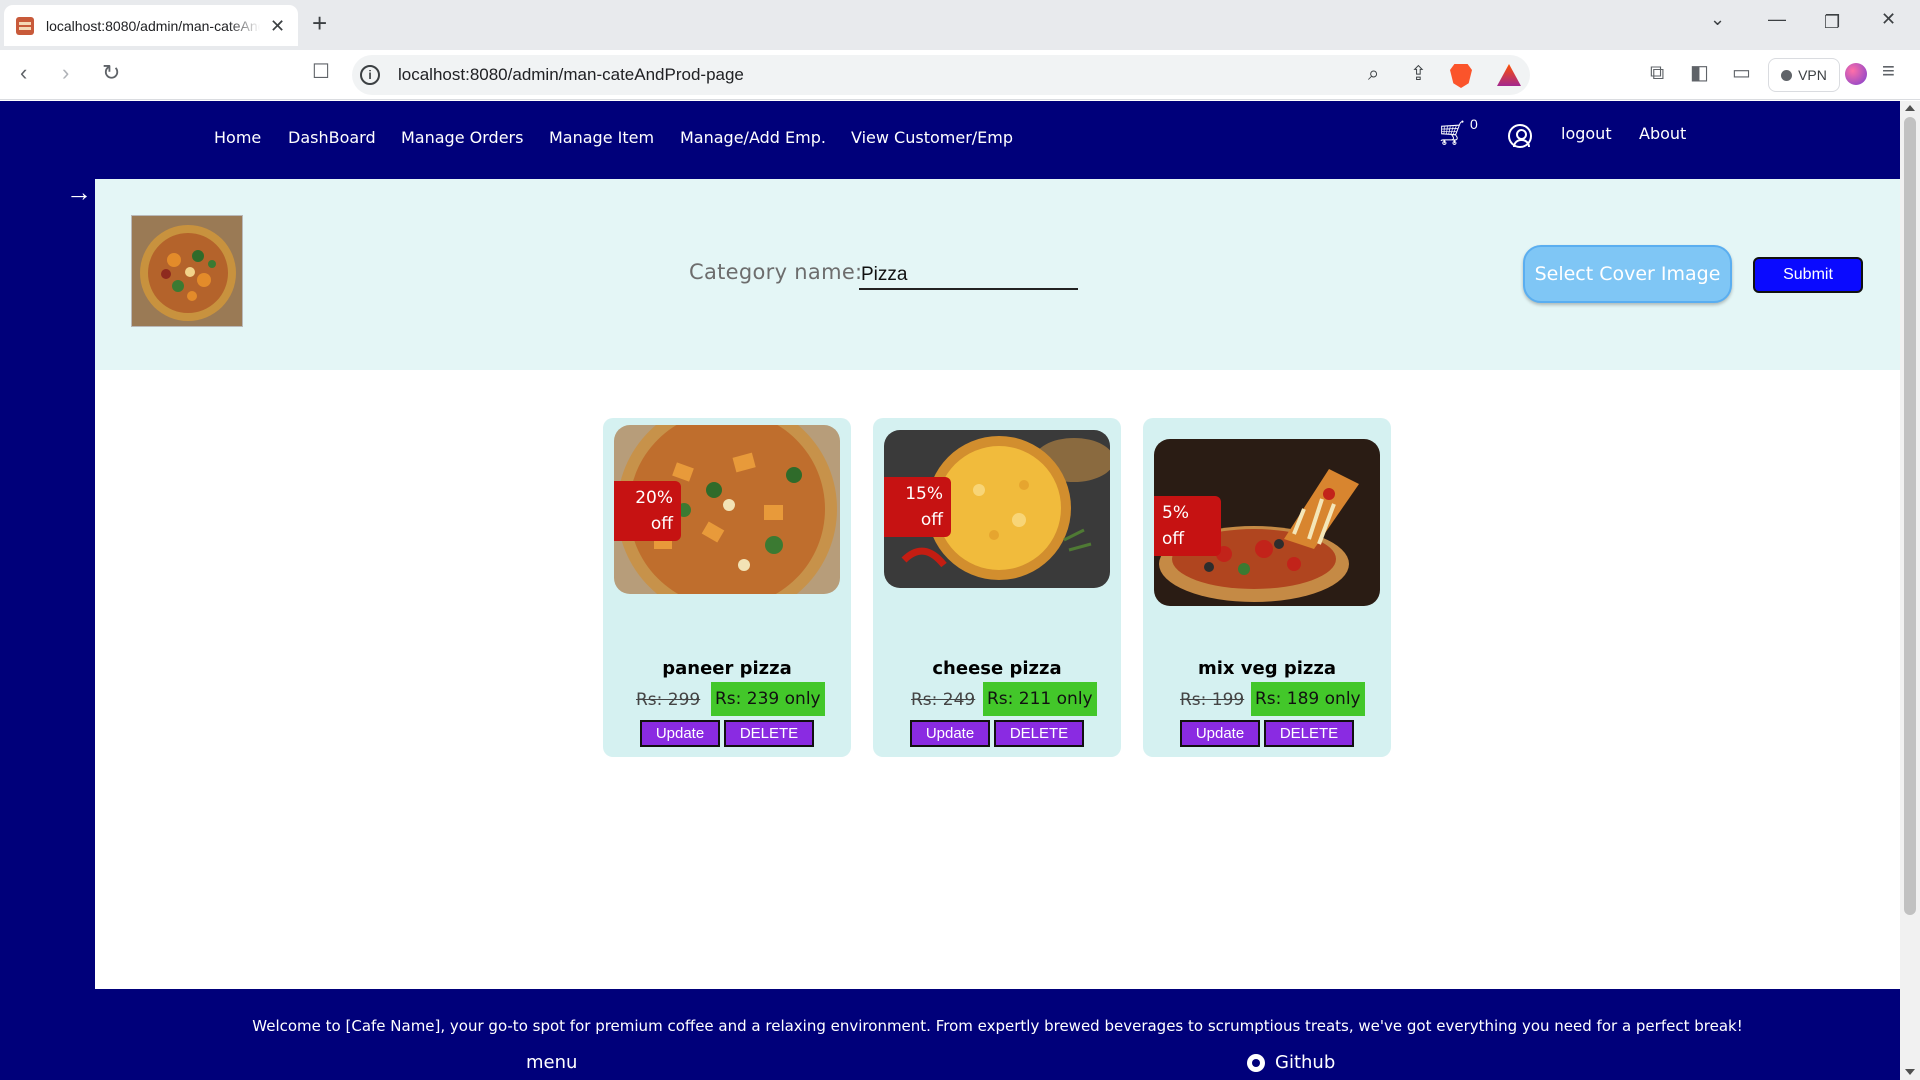 The width and height of the screenshot is (1920, 1080). What do you see at coordinates (1520, 136) in the screenshot?
I see `user-profile-icon` at bounding box center [1520, 136].